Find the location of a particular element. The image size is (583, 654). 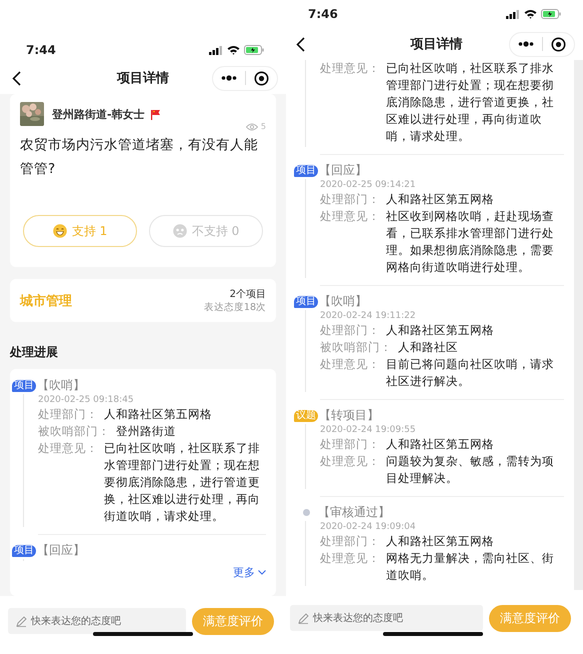

entry-time: 2020-02-24 19:09:04 is located at coordinates (368, 527).